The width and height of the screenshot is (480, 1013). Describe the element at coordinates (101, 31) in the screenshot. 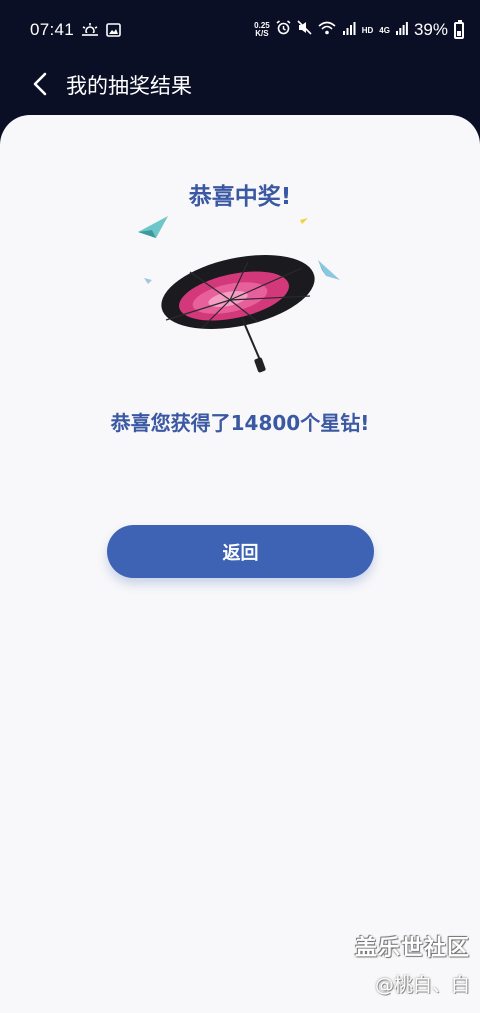

I see `status-left-icons` at that location.